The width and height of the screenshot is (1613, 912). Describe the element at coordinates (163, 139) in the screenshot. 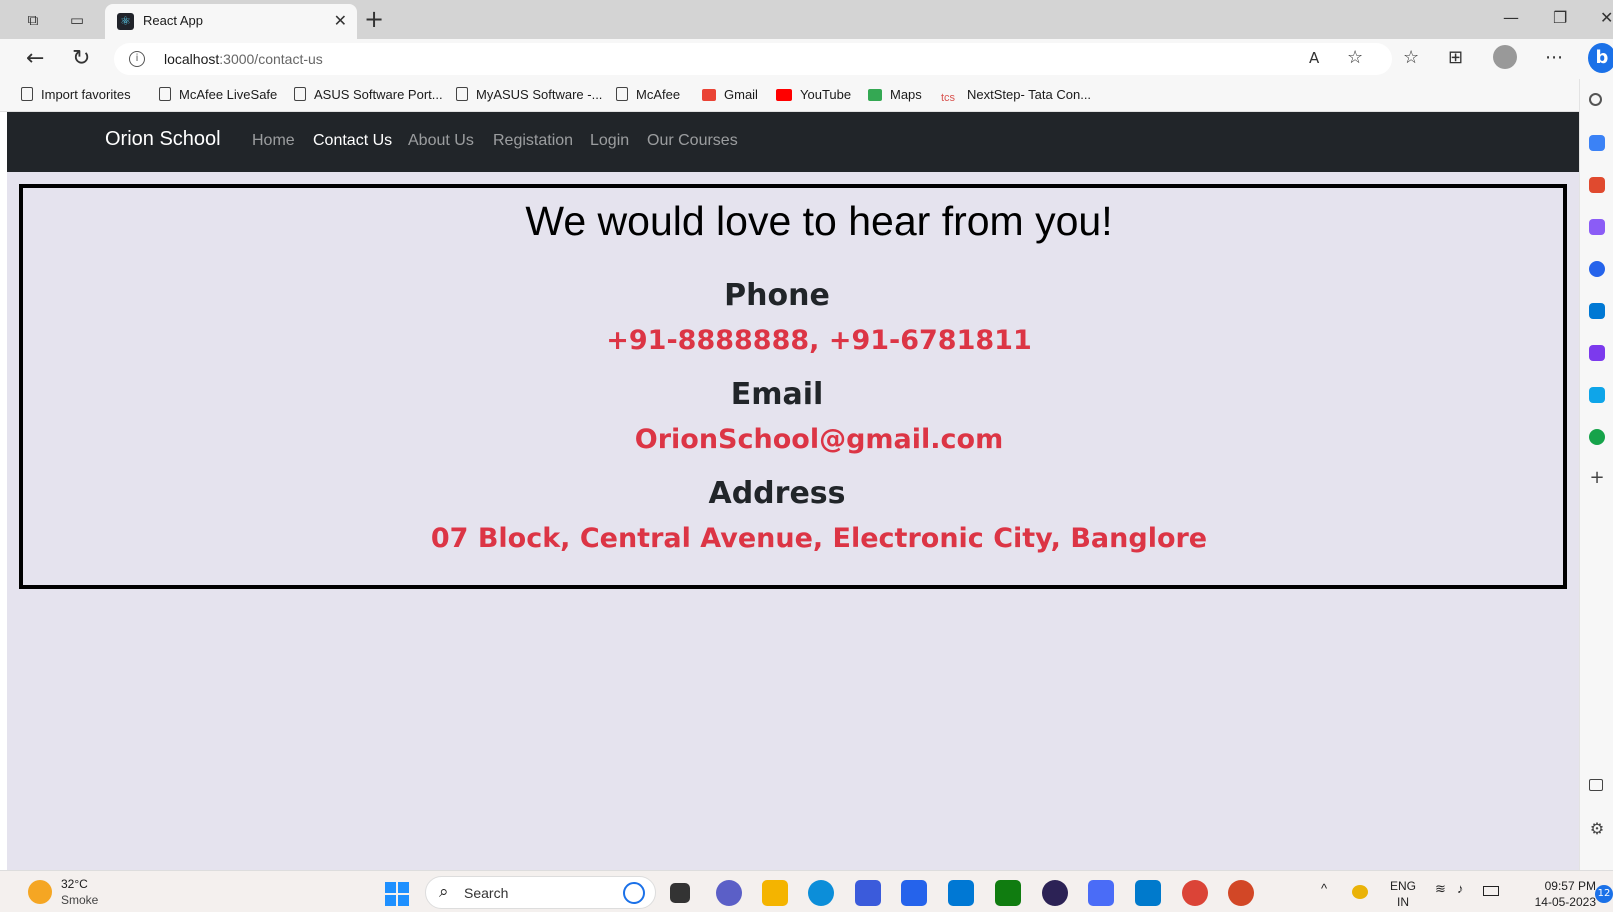

I see `brand-logo: Orion School` at that location.